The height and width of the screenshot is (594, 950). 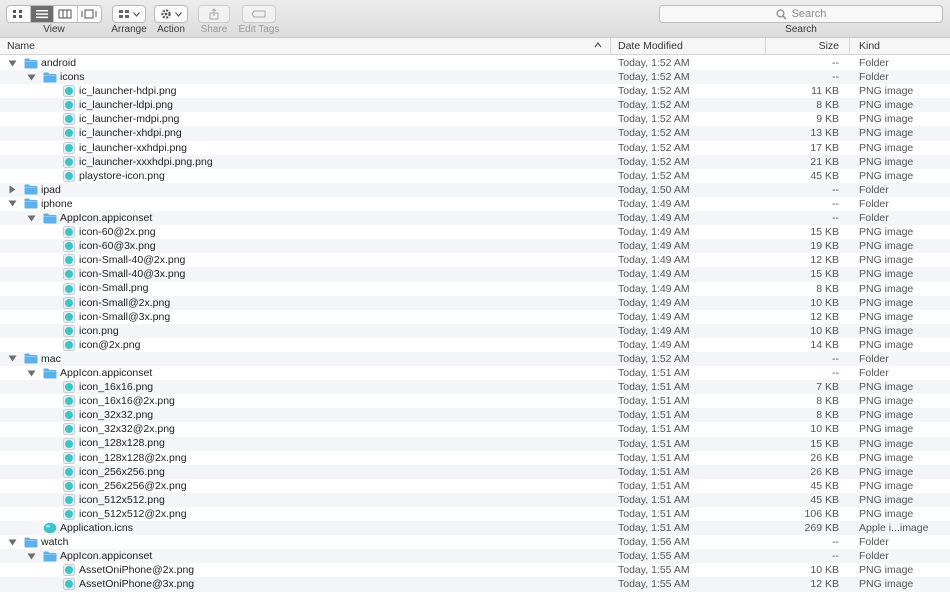 What do you see at coordinates (475, 556) in the screenshot?
I see `folder-row: AppIcon.appiconset Today, 1:55 AM -- Folder` at bounding box center [475, 556].